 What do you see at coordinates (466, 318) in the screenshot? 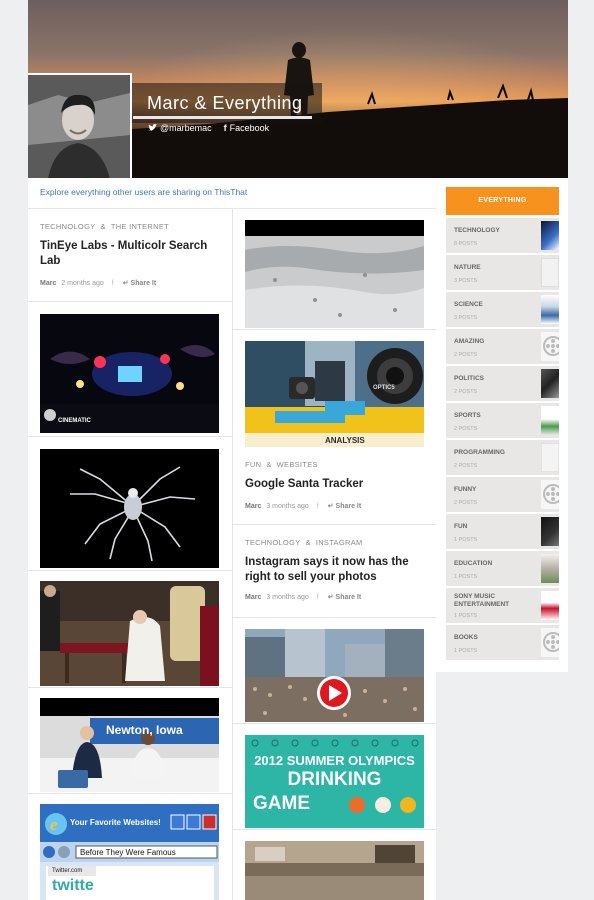
I see `sidebar-item-count: 3 POSTS` at bounding box center [466, 318].